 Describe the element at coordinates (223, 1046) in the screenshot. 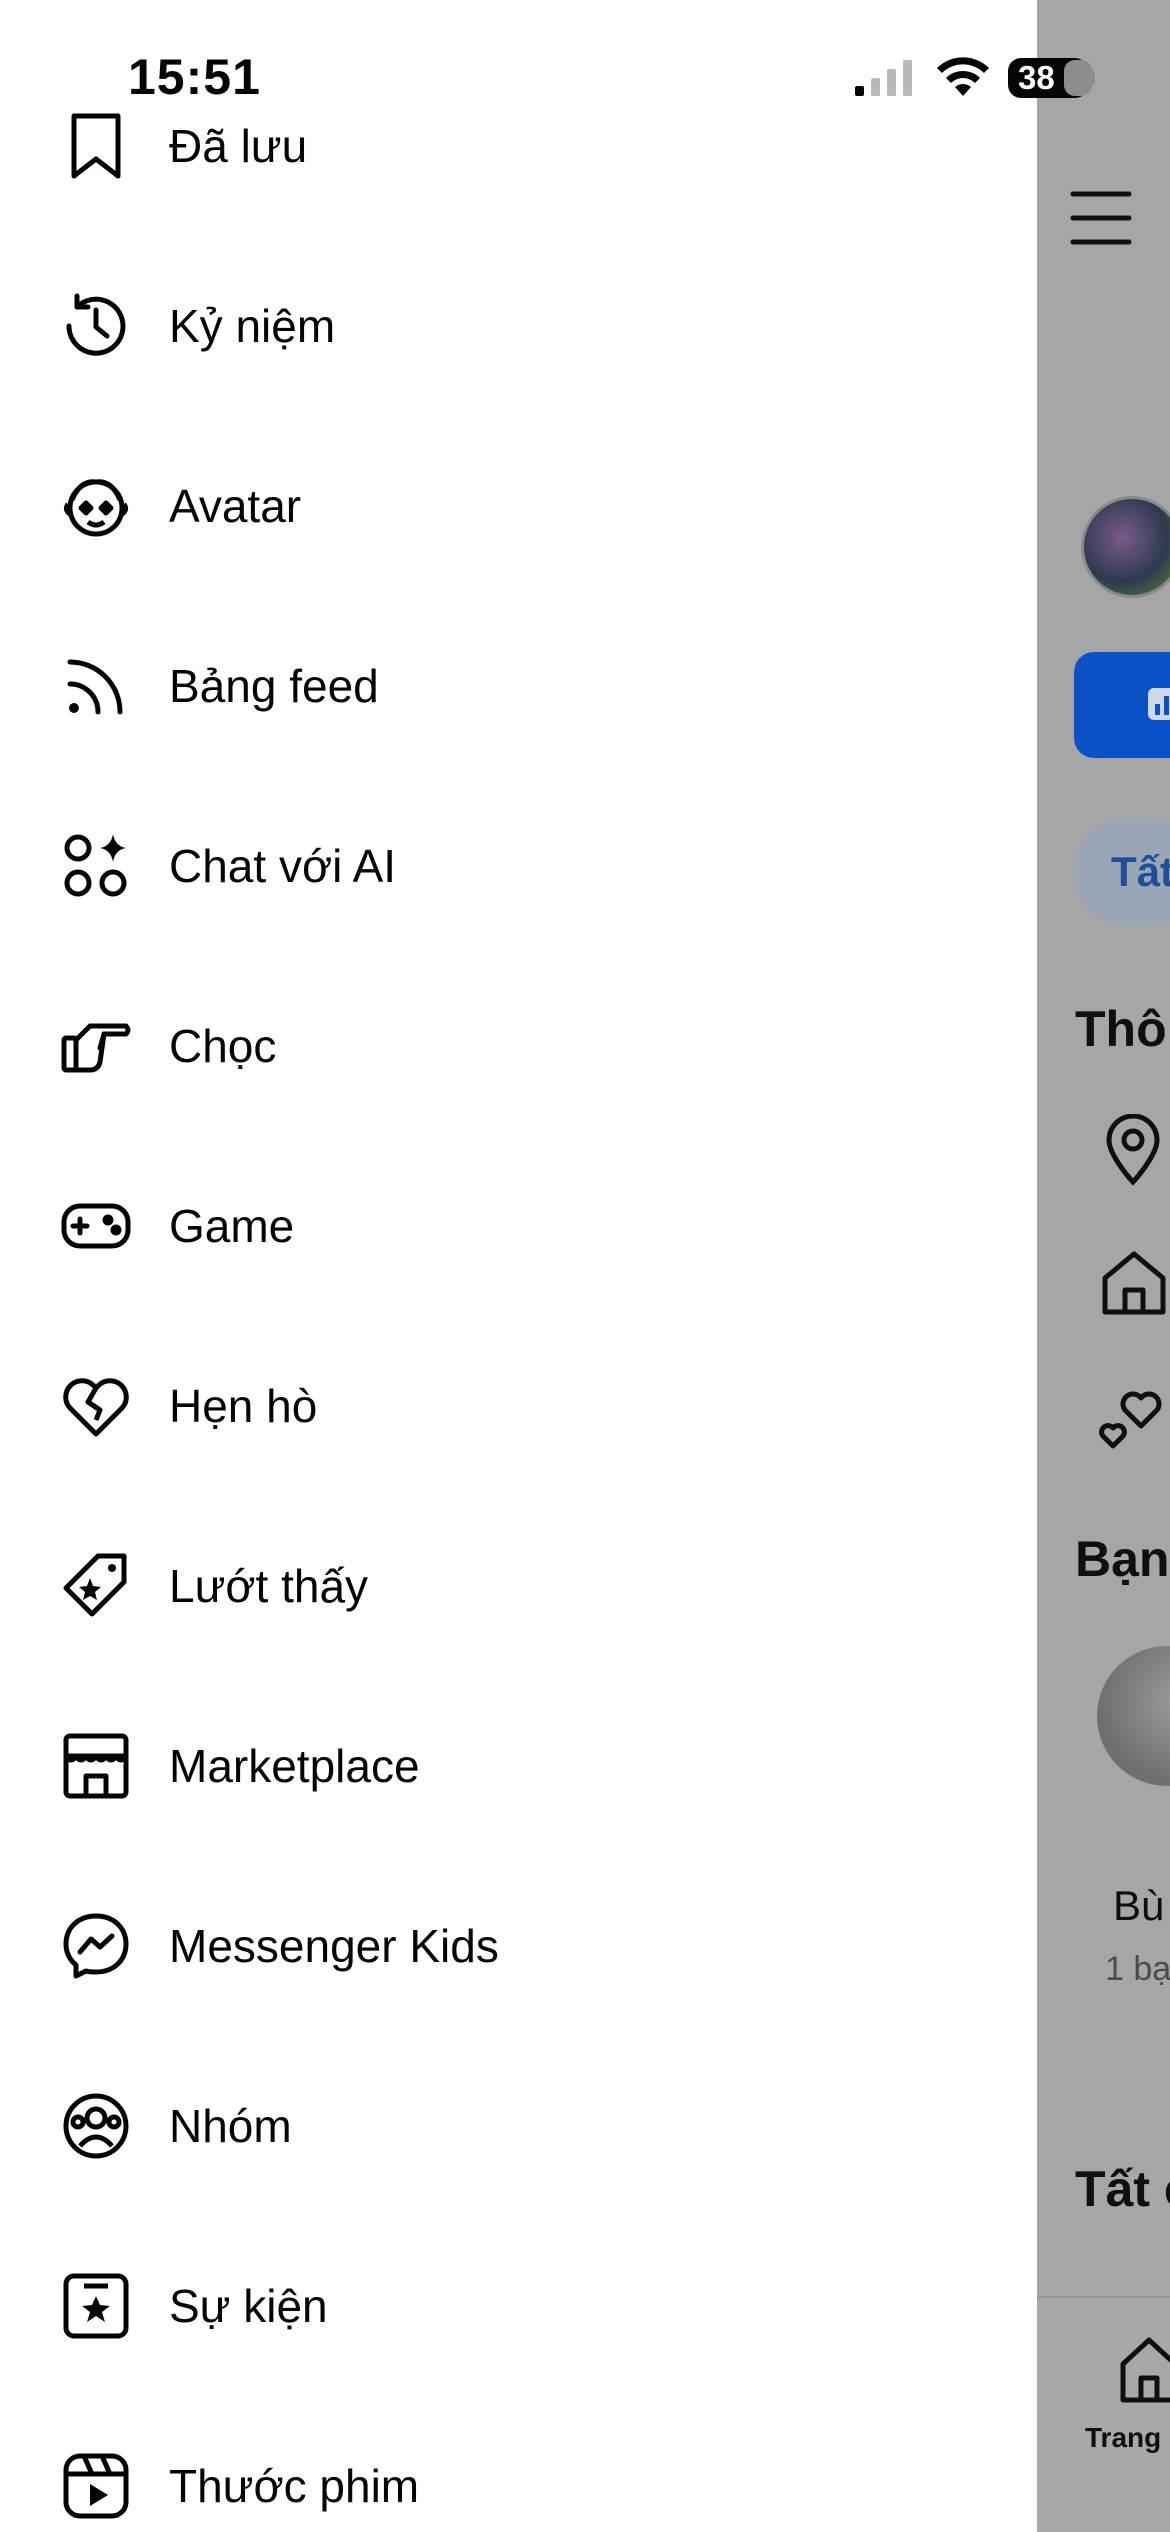

I see `menu-item-label: Chọc` at that location.